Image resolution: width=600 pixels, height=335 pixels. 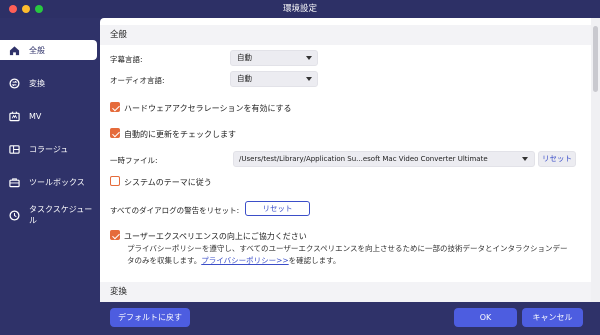 I want to click on temp-file-label: 一時ファイル:, so click(x=134, y=160).